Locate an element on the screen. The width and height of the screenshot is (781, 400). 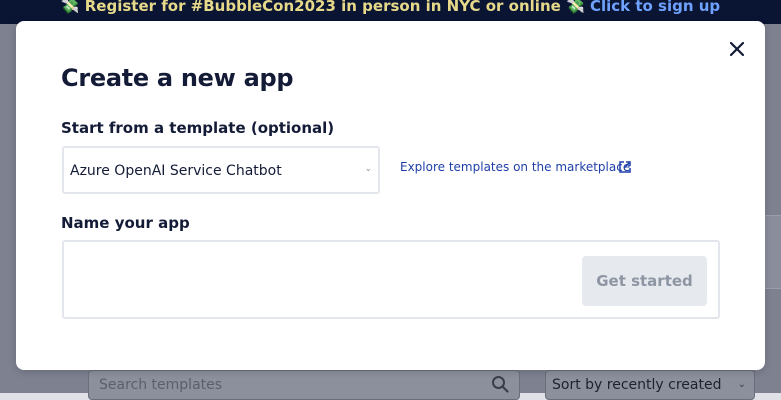
template-select: Azure OpenAI Service Chatbot ⌄ is located at coordinates (221, 170).